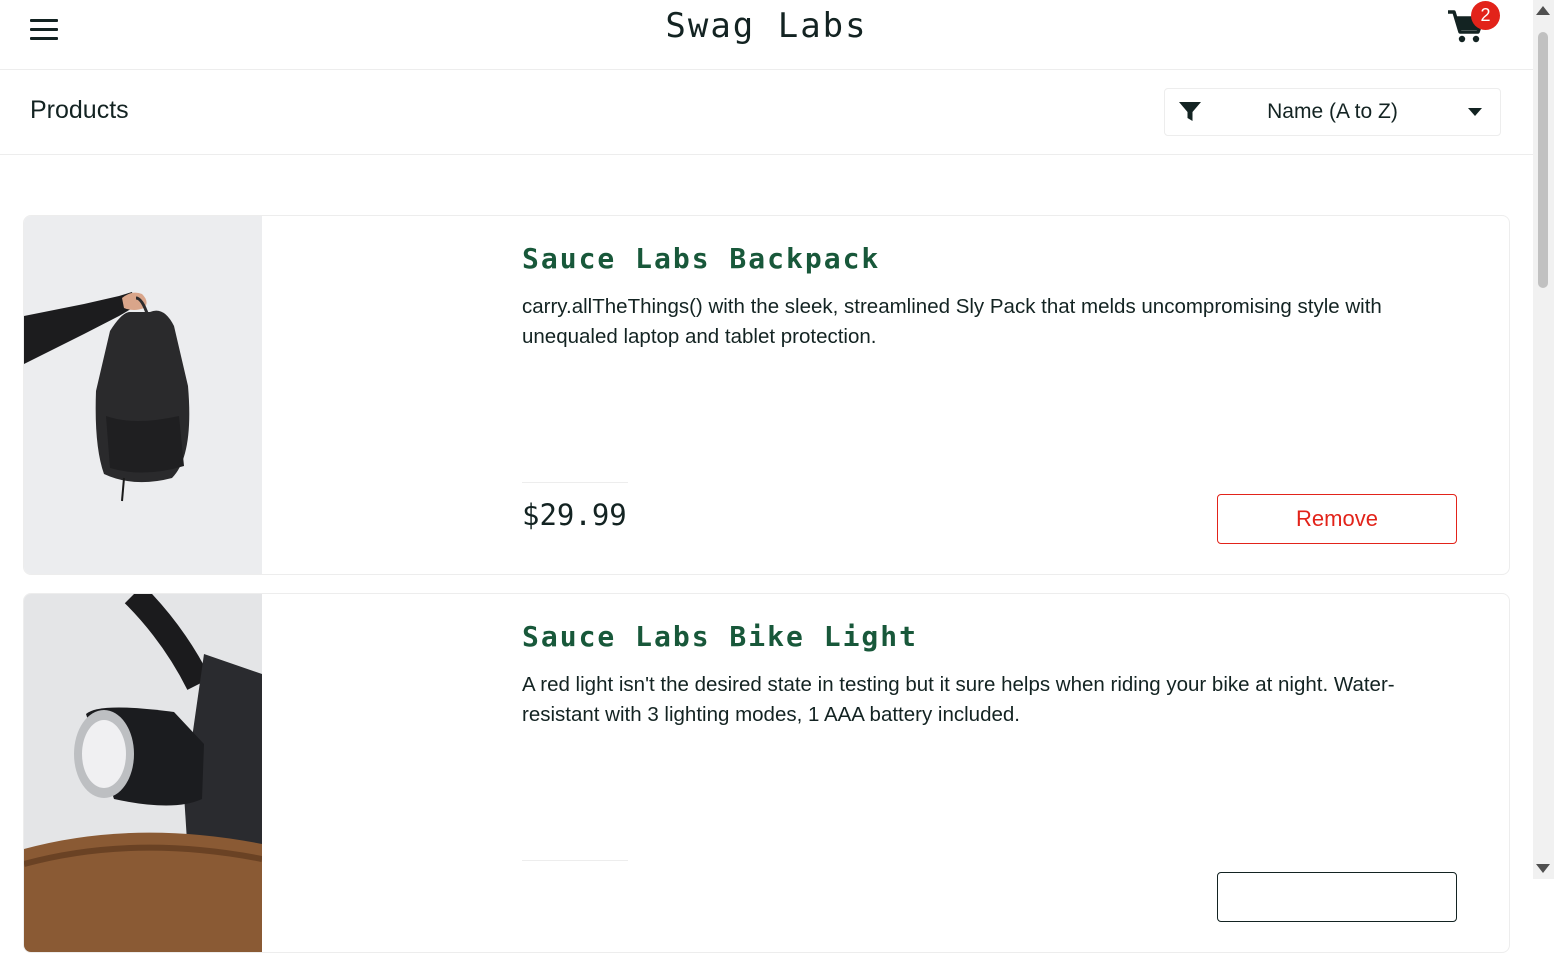 This screenshot has width=1554, height=953. I want to click on page-title: Products, so click(79, 110).